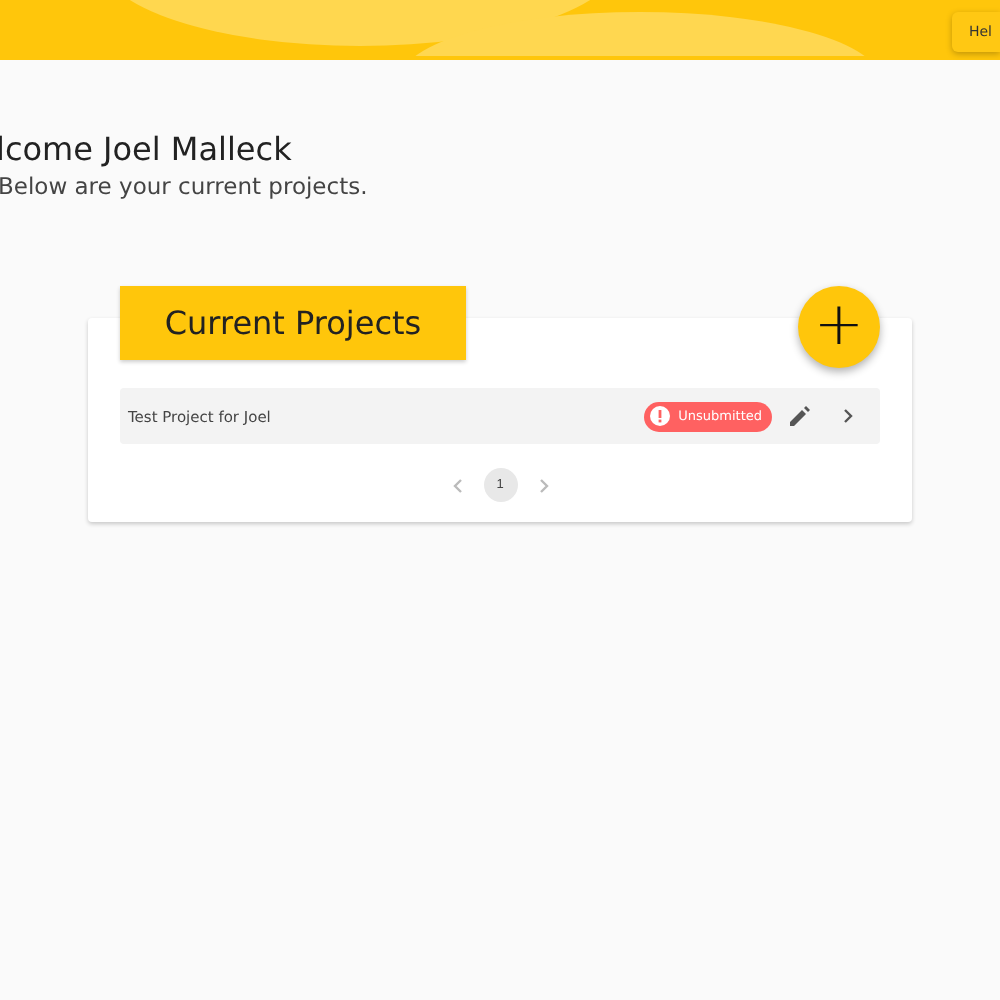  I want to click on pencil-icon, so click(800, 416).